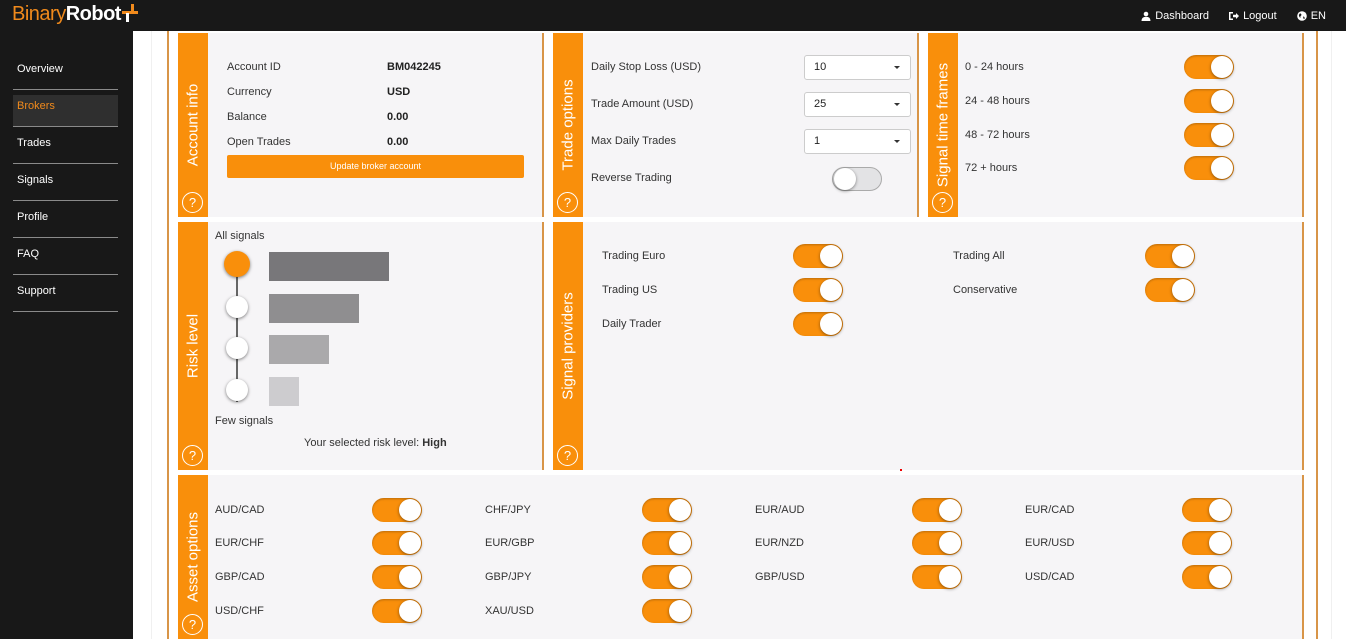  I want to click on sidebar-item-overview: Overview, so click(65, 74).